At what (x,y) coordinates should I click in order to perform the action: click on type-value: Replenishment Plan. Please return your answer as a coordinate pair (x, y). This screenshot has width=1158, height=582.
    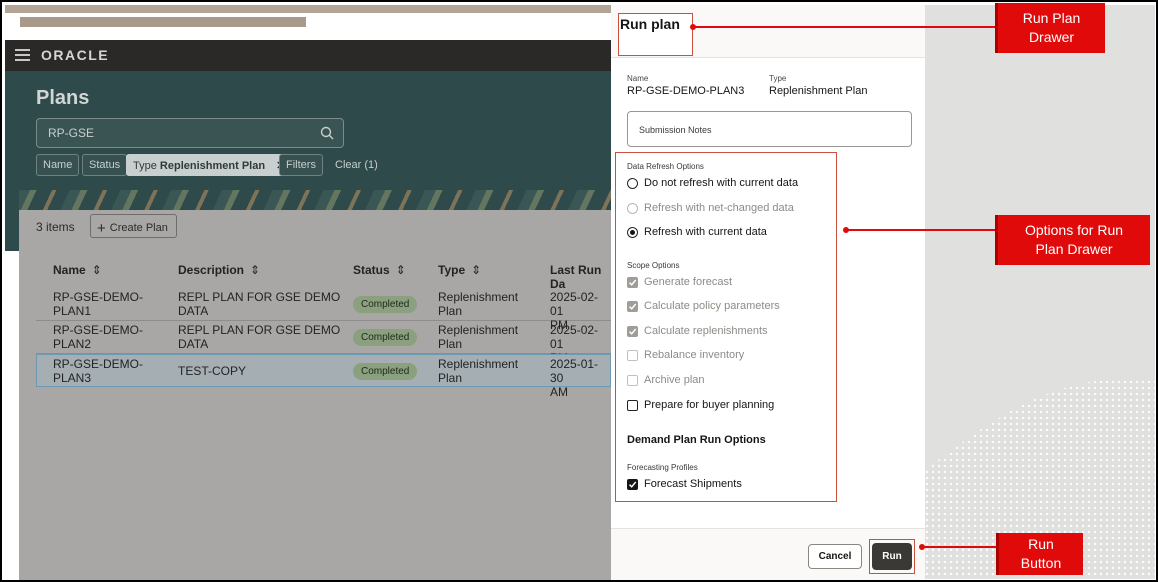
    Looking at the image, I should click on (818, 91).